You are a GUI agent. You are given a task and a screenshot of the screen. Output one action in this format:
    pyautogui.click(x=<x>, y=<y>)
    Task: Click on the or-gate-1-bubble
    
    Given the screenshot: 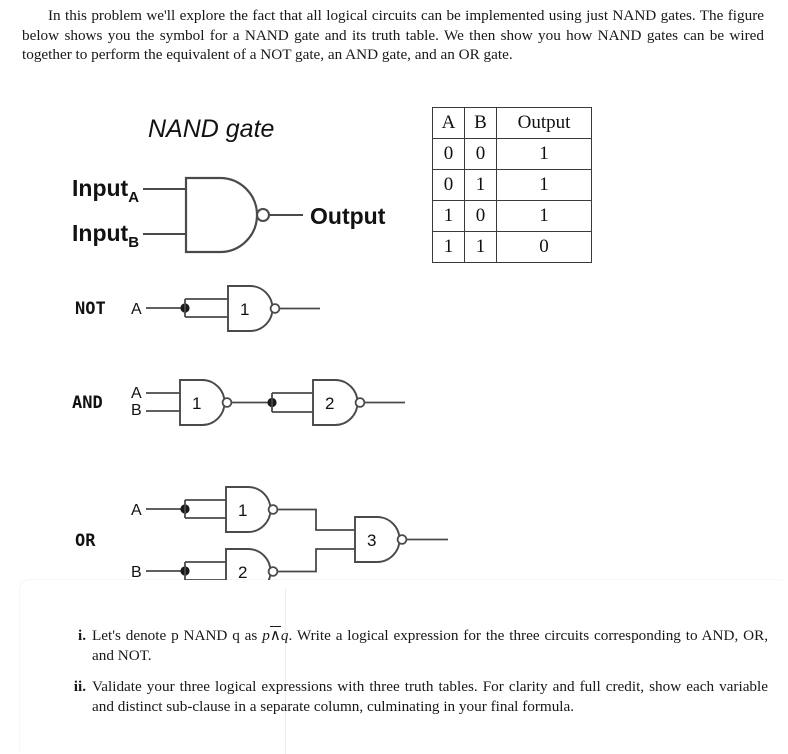 What is the action you would take?
    pyautogui.click(x=273, y=509)
    